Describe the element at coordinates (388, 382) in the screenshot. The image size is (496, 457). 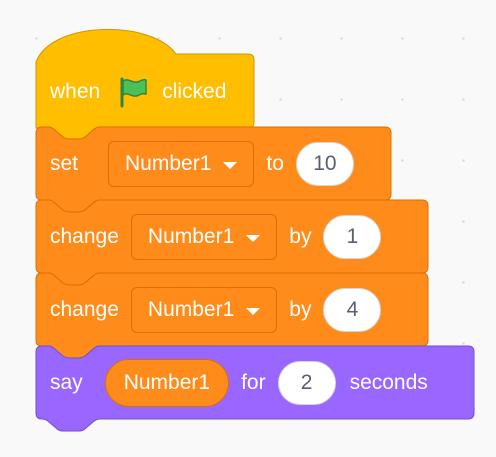
I see `say-seconds-label: seconds` at that location.